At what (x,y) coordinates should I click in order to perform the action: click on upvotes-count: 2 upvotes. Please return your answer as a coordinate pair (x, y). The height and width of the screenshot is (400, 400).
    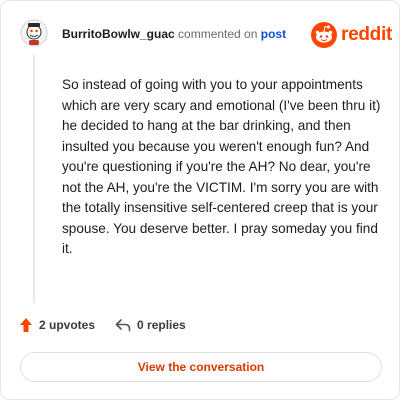
    Looking at the image, I should click on (67, 325).